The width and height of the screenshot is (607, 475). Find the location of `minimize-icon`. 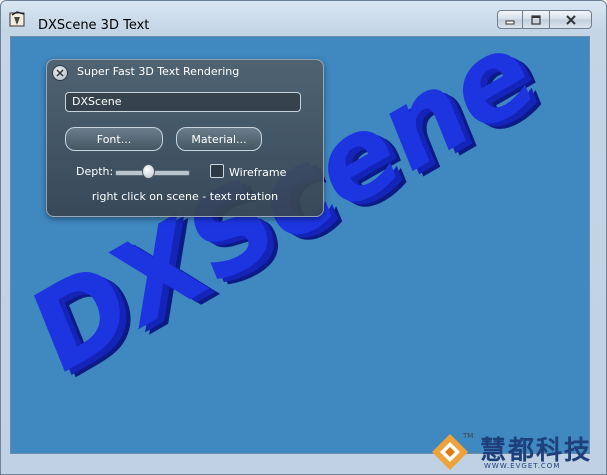

minimize-icon is located at coordinates (510, 22).